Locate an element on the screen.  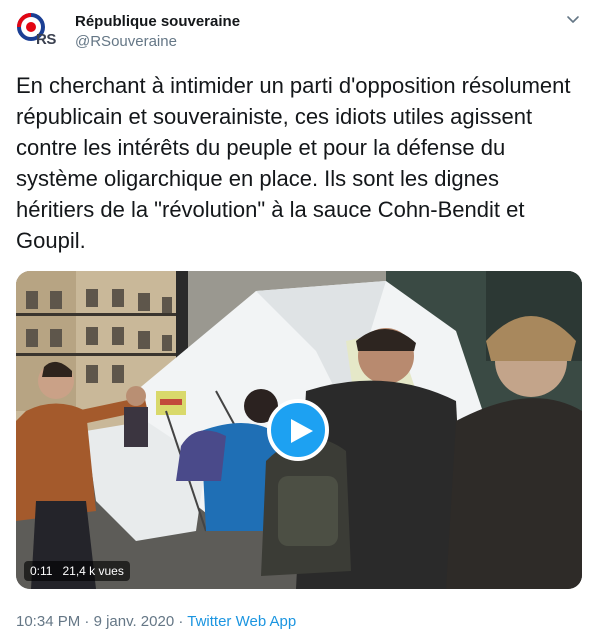
video-view-count: 21,4 k vues is located at coordinates (93, 571).